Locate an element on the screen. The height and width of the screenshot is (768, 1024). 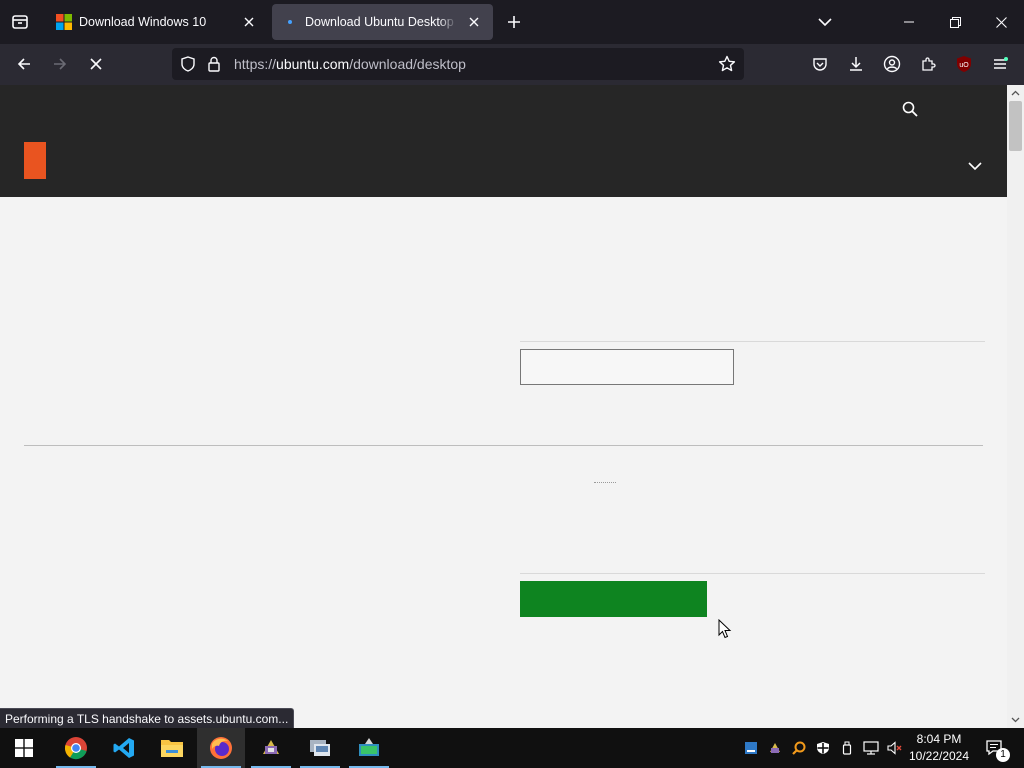
taskbar-network-tool is located at coordinates (320, 748).